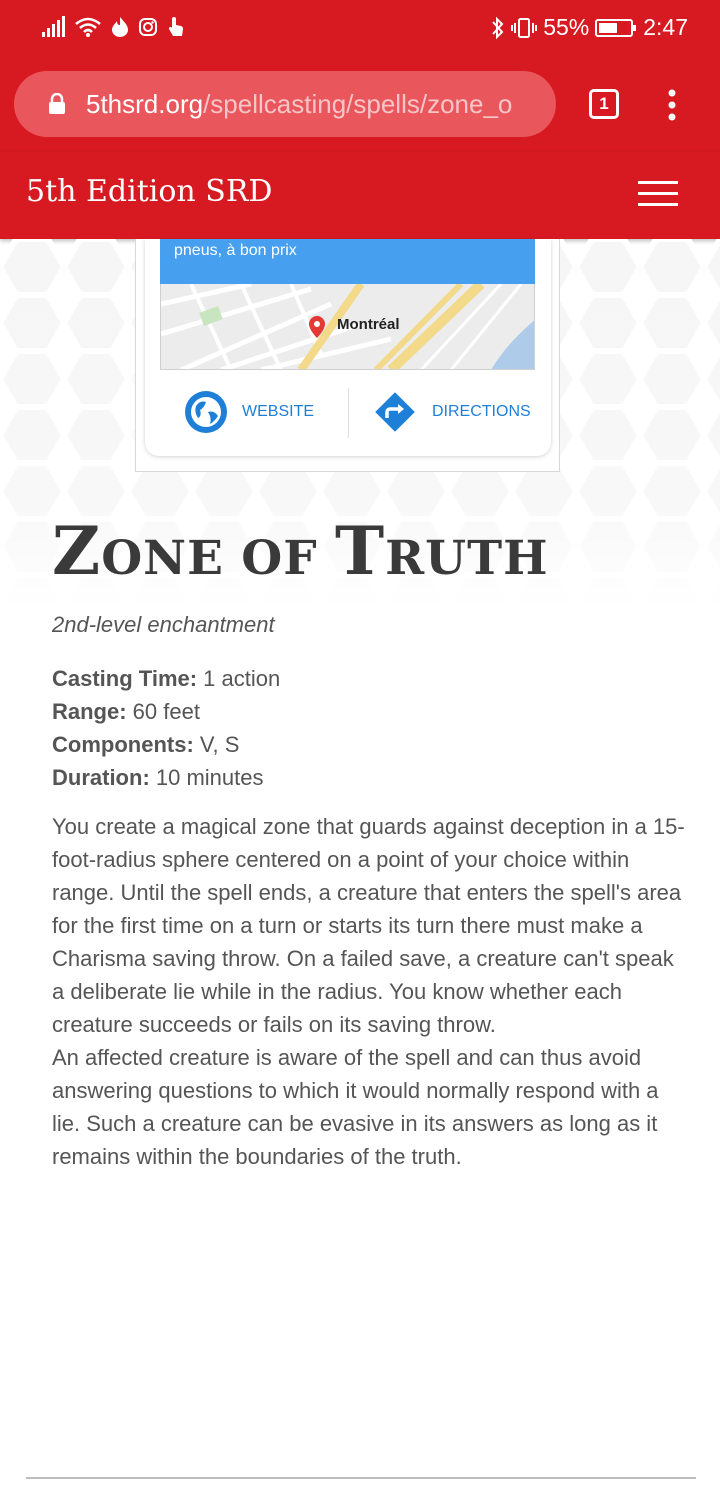 The image size is (720, 1496). I want to click on title-one: ONE, so click(171, 558).